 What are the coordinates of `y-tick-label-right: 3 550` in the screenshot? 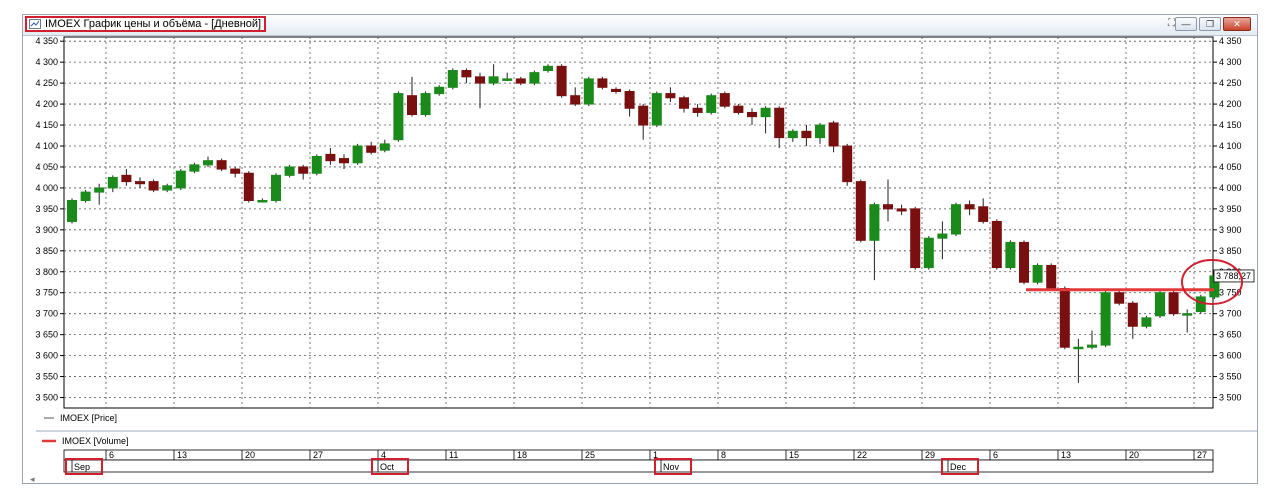 It's located at (1230, 377).